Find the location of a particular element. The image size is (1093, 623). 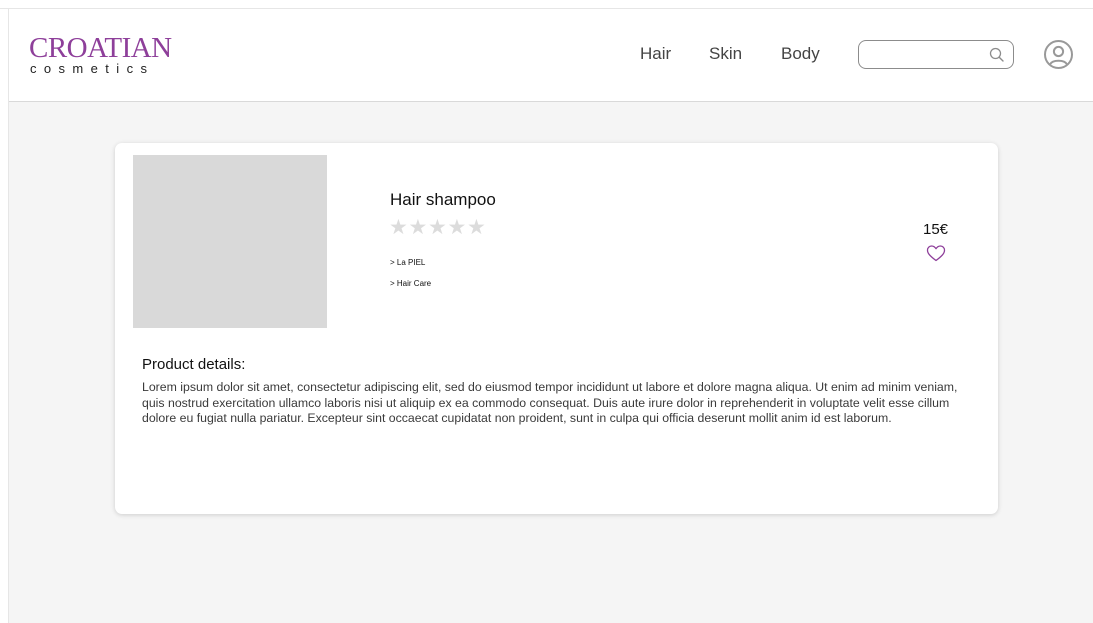

nav-link-hair: Hair is located at coordinates (655, 54).